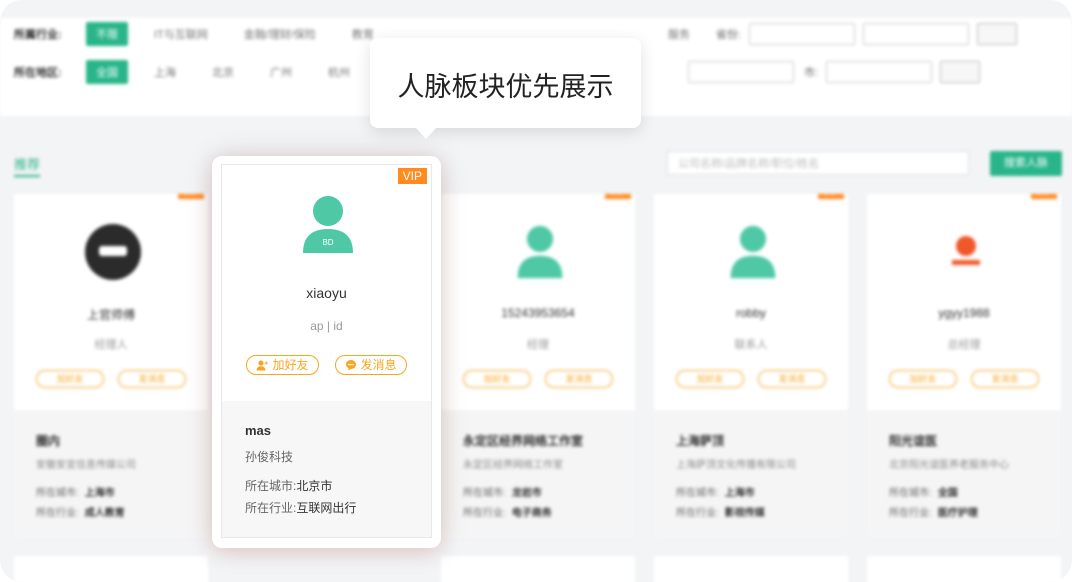  Describe the element at coordinates (289, 486) in the screenshot. I see `city-line: 所在城市:北京市` at that location.